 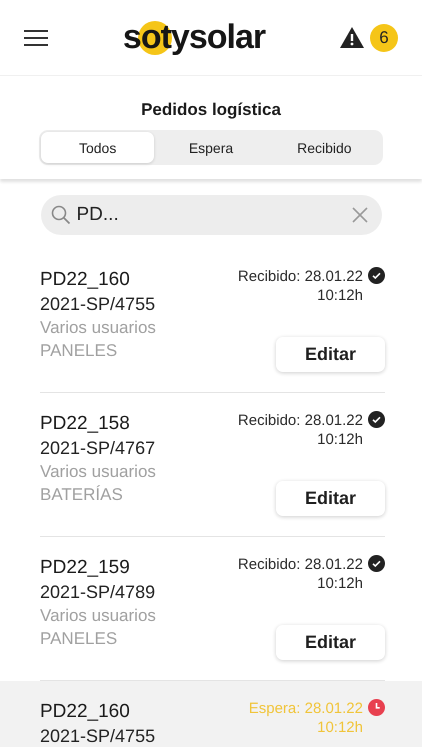 I want to click on order-code: PD22_159, so click(x=85, y=568).